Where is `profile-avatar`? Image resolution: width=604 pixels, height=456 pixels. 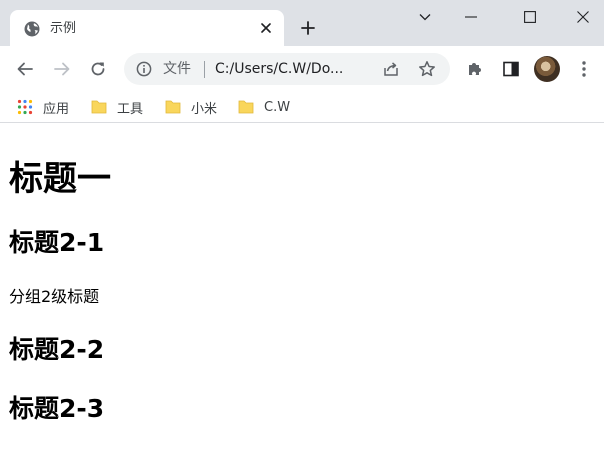 profile-avatar is located at coordinates (547, 69).